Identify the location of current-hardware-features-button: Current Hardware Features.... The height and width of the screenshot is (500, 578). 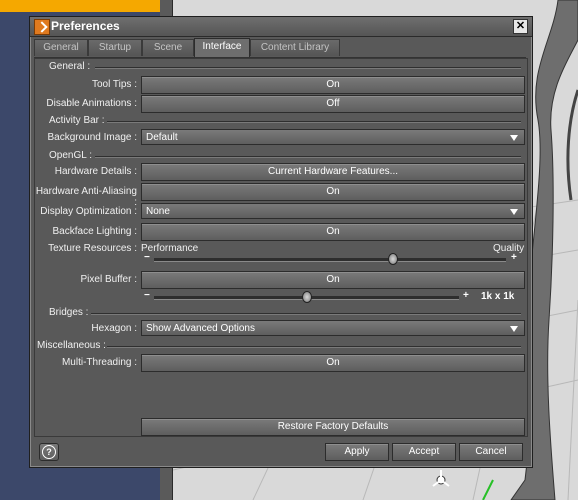
(333, 172).